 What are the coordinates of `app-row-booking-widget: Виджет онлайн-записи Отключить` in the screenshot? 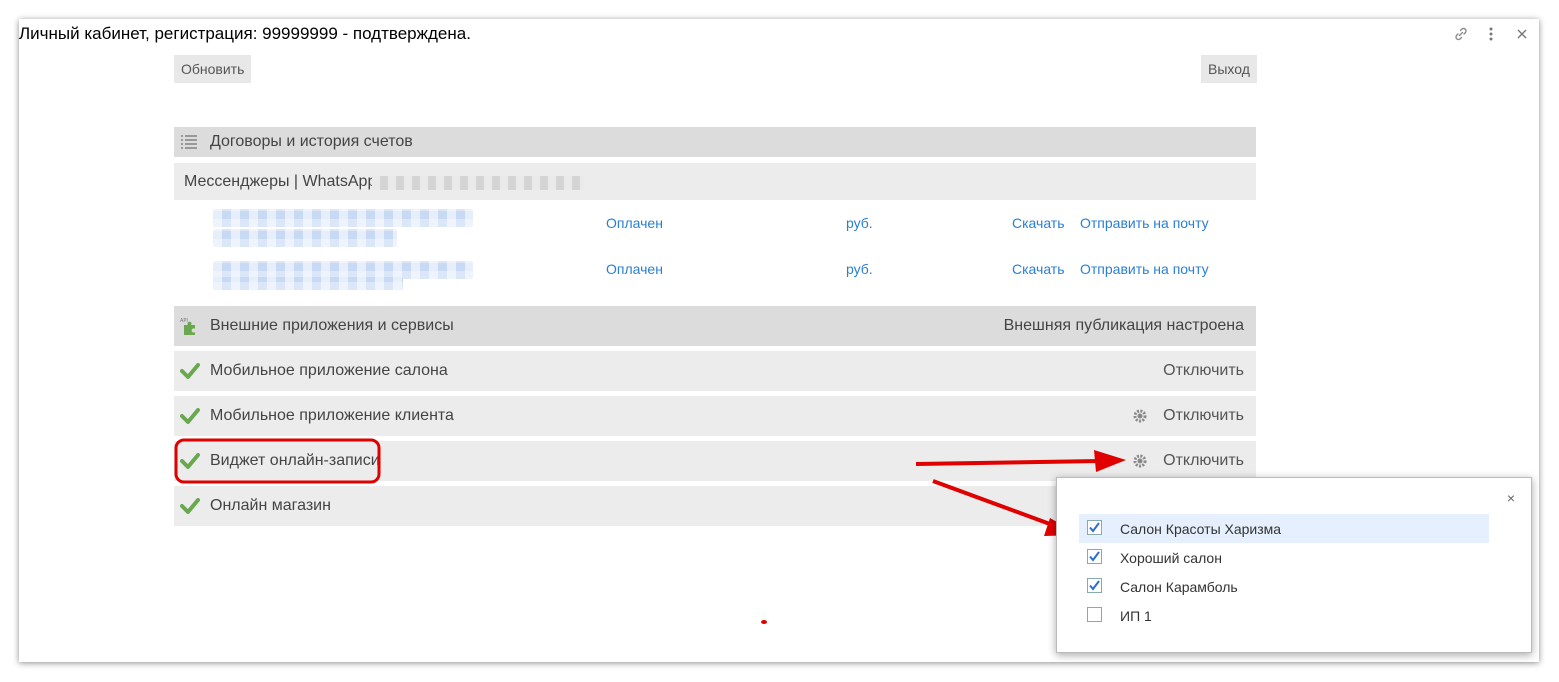 It's located at (715, 461).